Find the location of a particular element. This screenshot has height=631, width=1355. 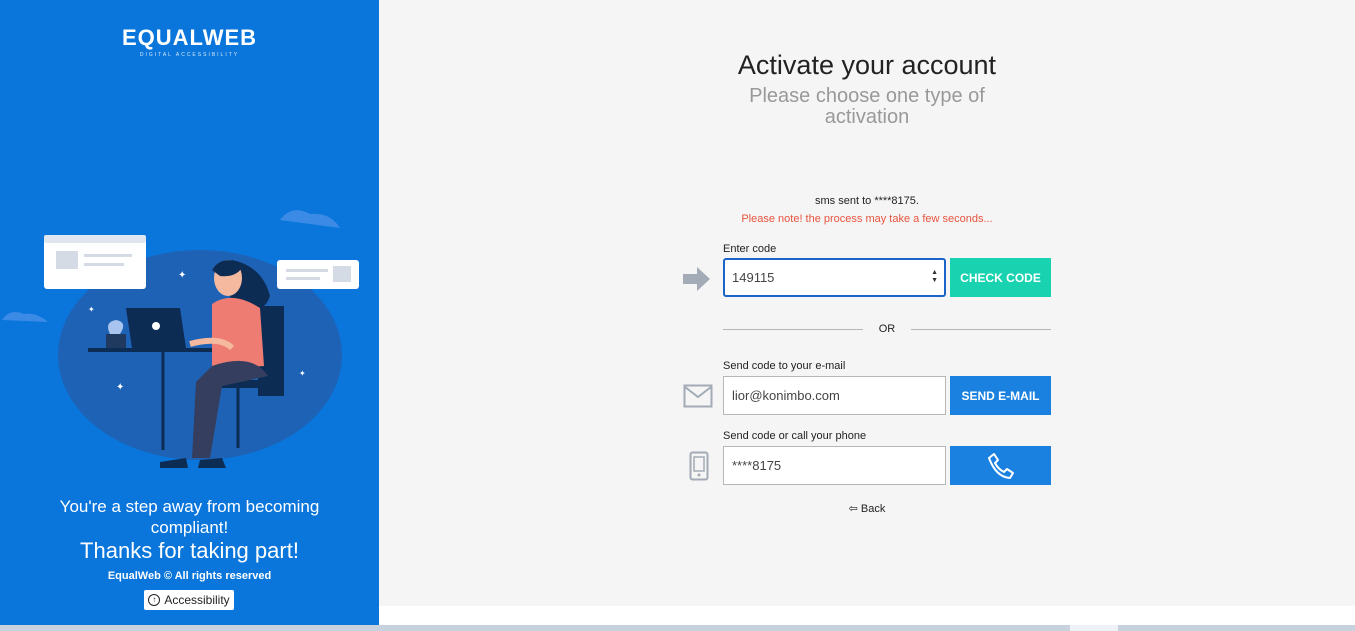

accessibility-label: Accessibility is located at coordinates (197, 600).